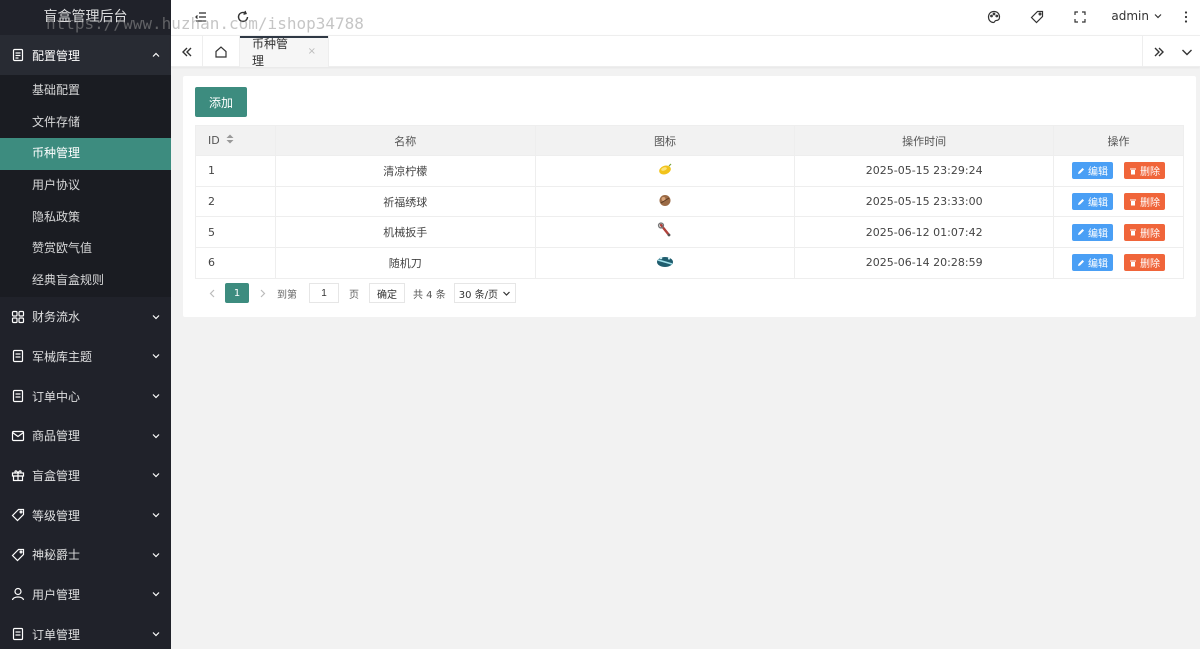  What do you see at coordinates (85, 186) in the screenshot?
I see `sidebar-item-user-agreement: 用户协议` at bounding box center [85, 186].